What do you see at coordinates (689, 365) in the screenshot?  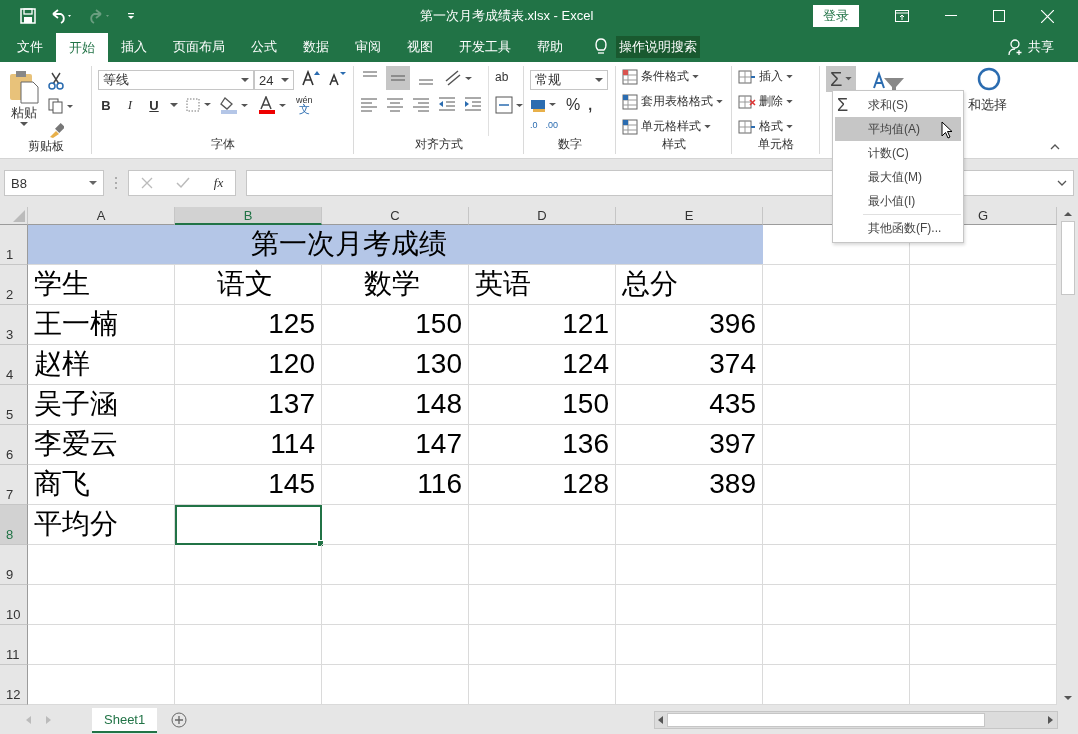 I see `table-cell: 374` at bounding box center [689, 365].